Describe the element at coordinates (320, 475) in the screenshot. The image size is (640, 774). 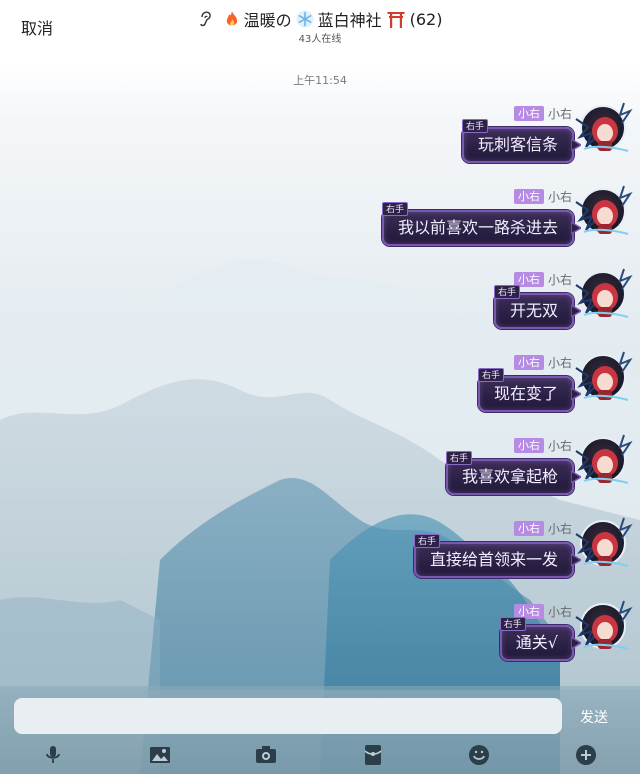
I see `message-item: 小右 小右 右手 我喜欢拿起枪` at that location.